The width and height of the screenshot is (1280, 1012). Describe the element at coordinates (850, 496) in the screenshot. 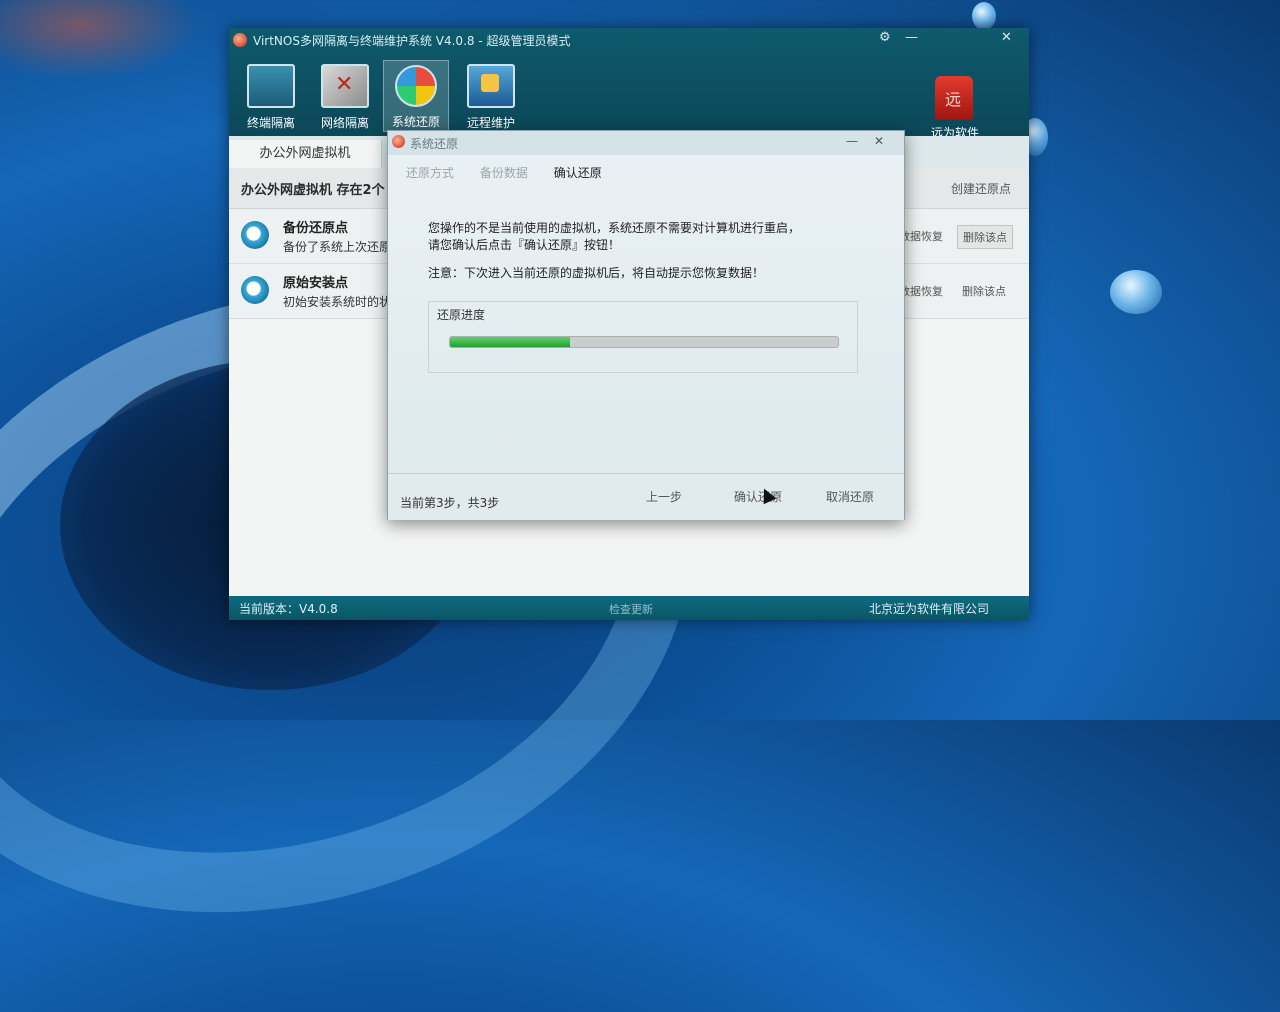

I see `cancel-restore-button: 取消还原` at that location.